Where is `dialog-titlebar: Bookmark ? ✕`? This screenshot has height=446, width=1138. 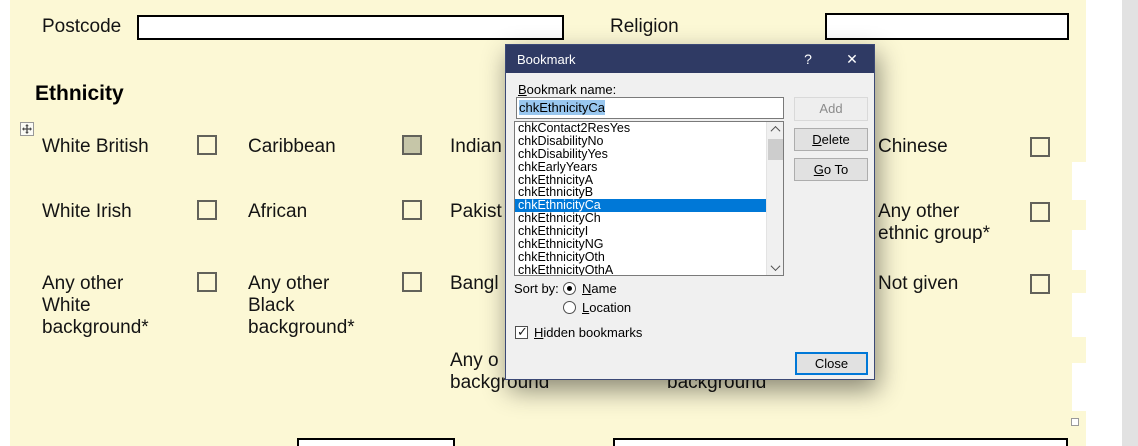
dialog-titlebar: Bookmark ? ✕ is located at coordinates (690, 59).